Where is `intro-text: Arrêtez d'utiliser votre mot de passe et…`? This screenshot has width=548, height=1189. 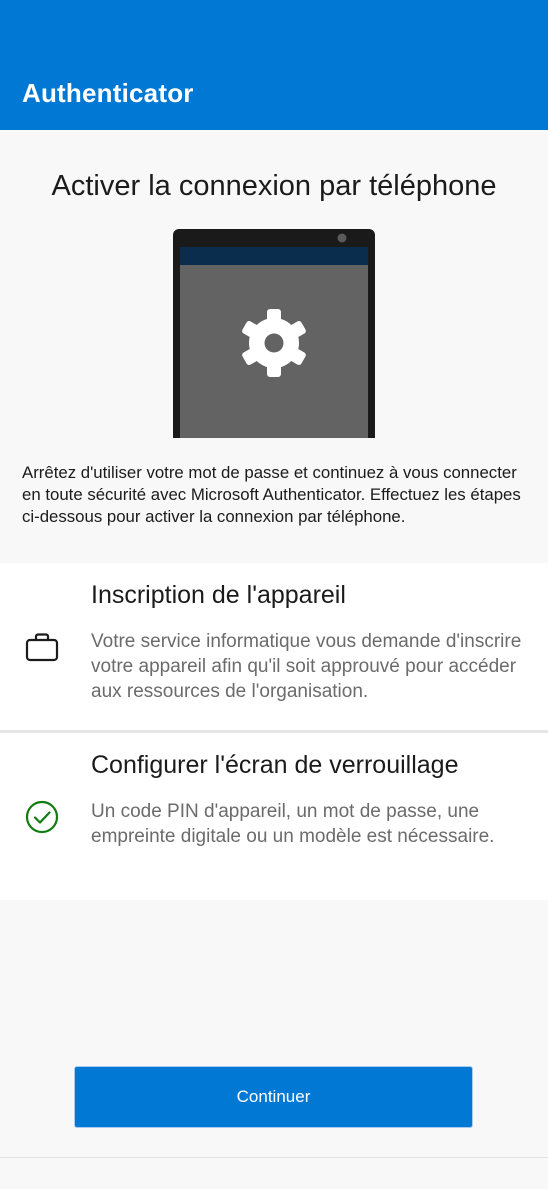 intro-text: Arrêtez d'utiliser votre mot de passe et… is located at coordinates (271, 494).